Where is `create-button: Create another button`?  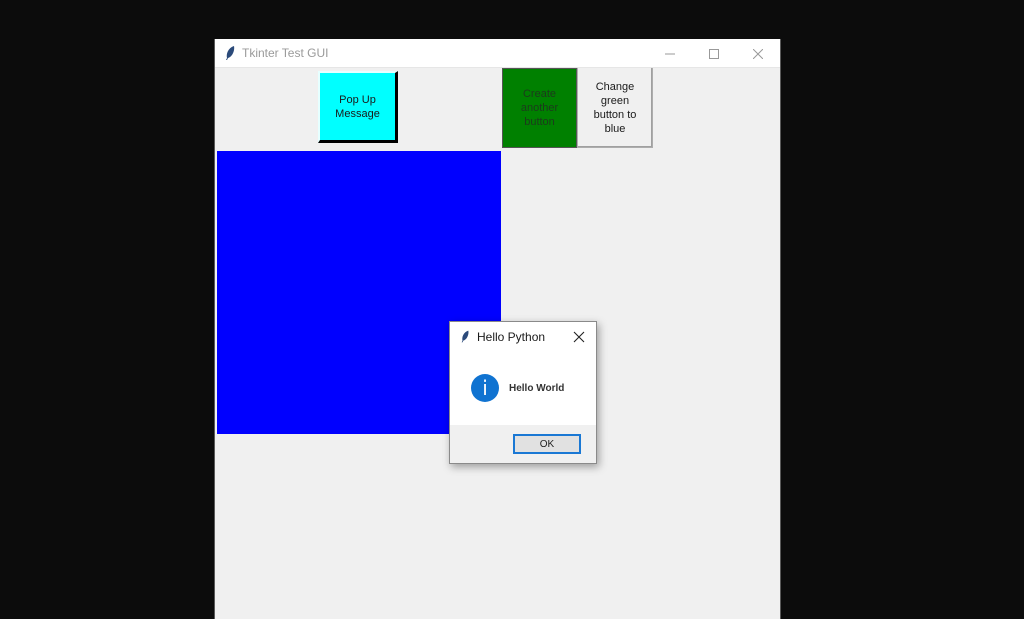 create-button: Create another button is located at coordinates (539, 108).